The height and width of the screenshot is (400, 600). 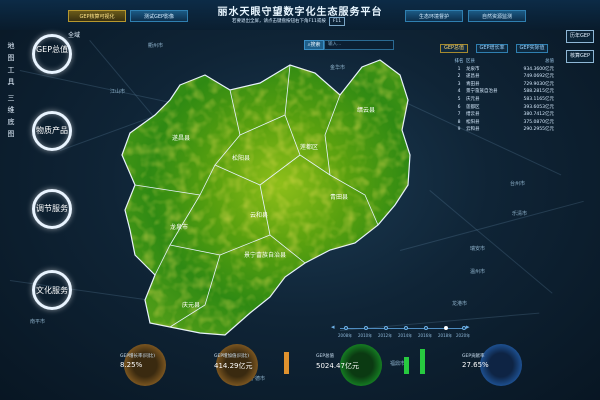 What do you see at coordinates (463, 335) in the screenshot?
I see `timeline-year: 2020年` at bounding box center [463, 335].